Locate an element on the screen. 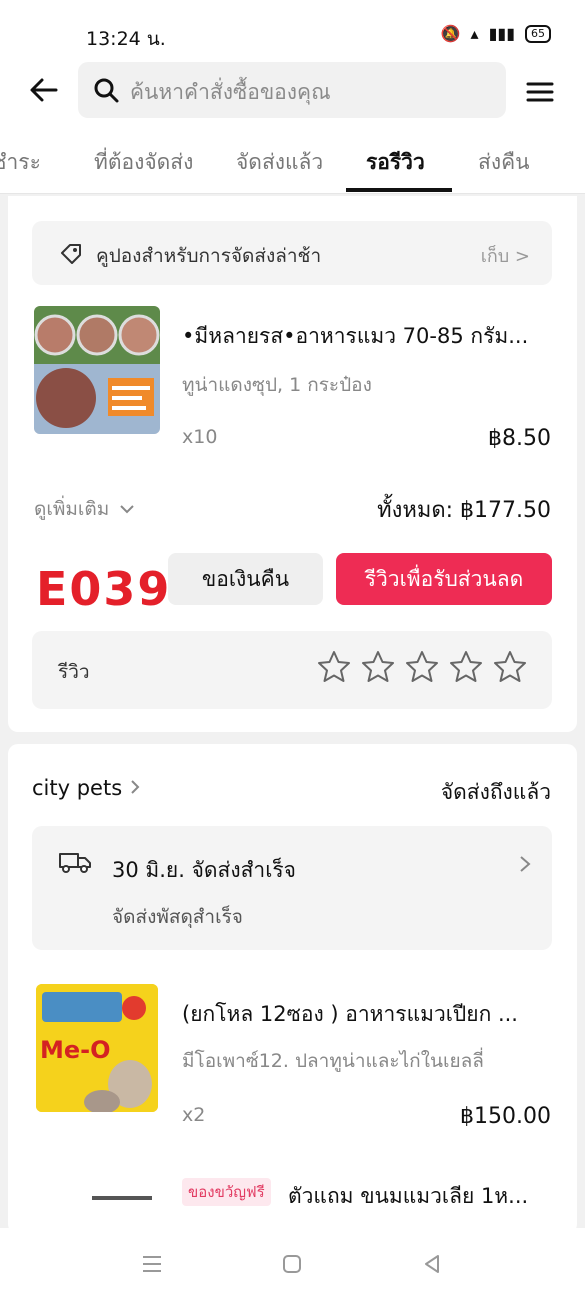 This screenshot has width=585, height=1300. search-placeholder: ค้นหาคำสั่งซื้อของคุณ is located at coordinates (230, 92).